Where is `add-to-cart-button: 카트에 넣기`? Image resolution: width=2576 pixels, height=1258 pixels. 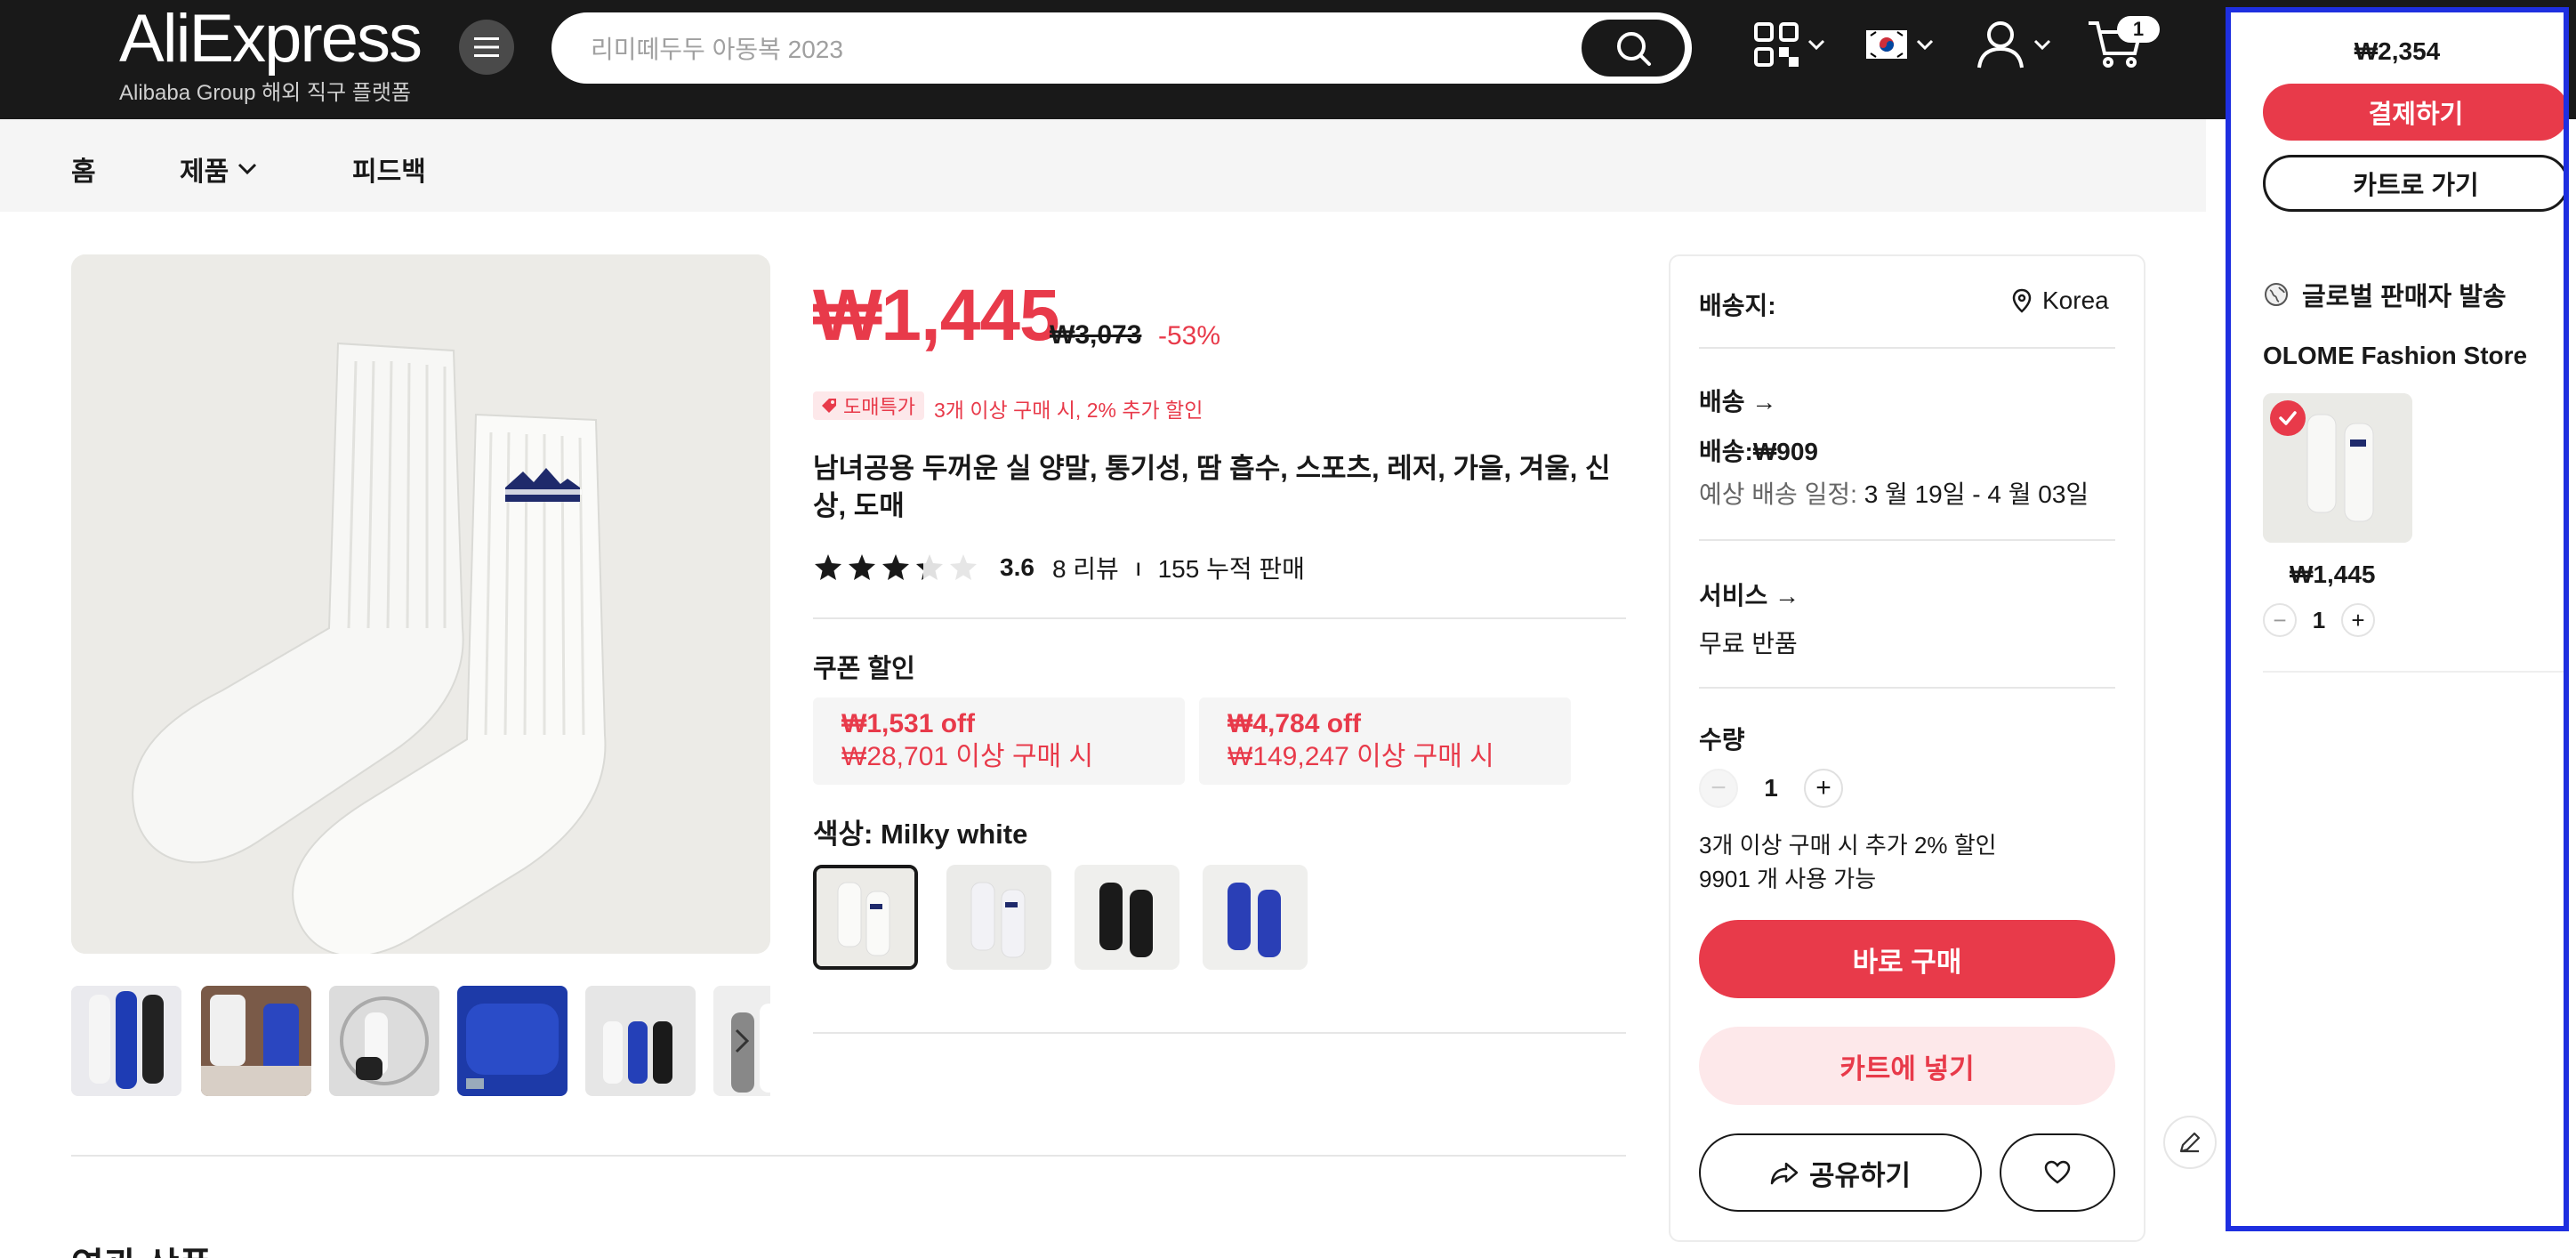 add-to-cart-button: 카트에 넣기 is located at coordinates (1907, 1066).